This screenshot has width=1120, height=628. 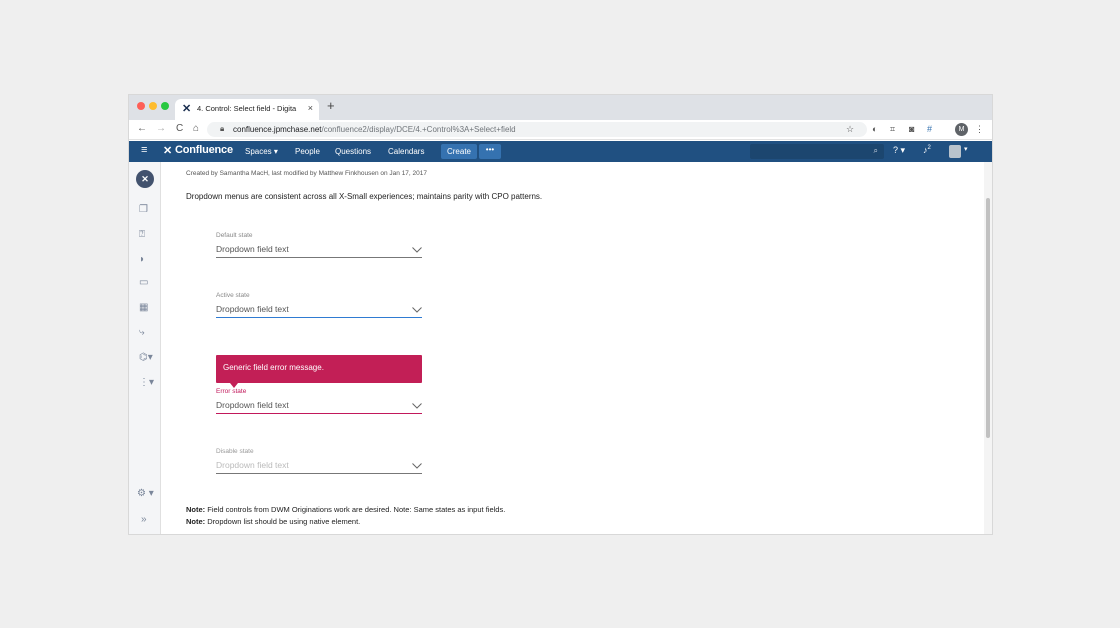 What do you see at coordinates (875, 150) in the screenshot?
I see `search-icon: ⌕` at bounding box center [875, 150].